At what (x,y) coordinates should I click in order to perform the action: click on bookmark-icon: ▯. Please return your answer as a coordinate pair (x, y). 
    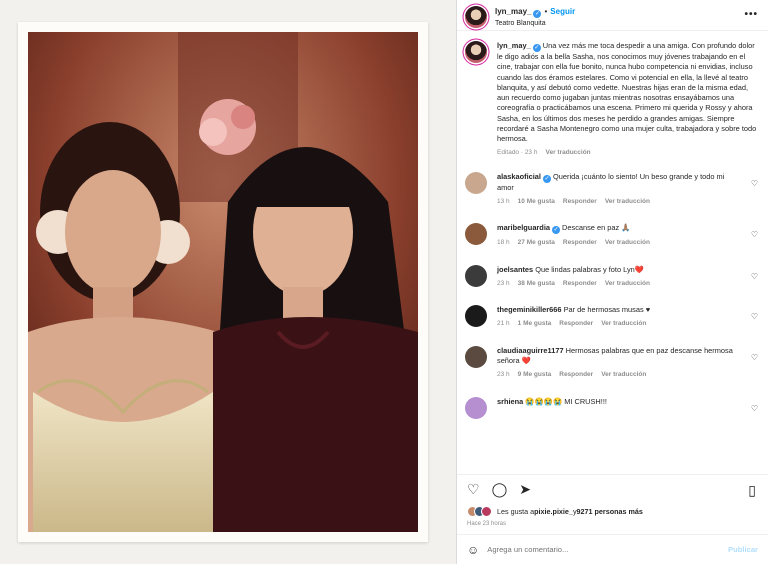
    Looking at the image, I should click on (752, 490).